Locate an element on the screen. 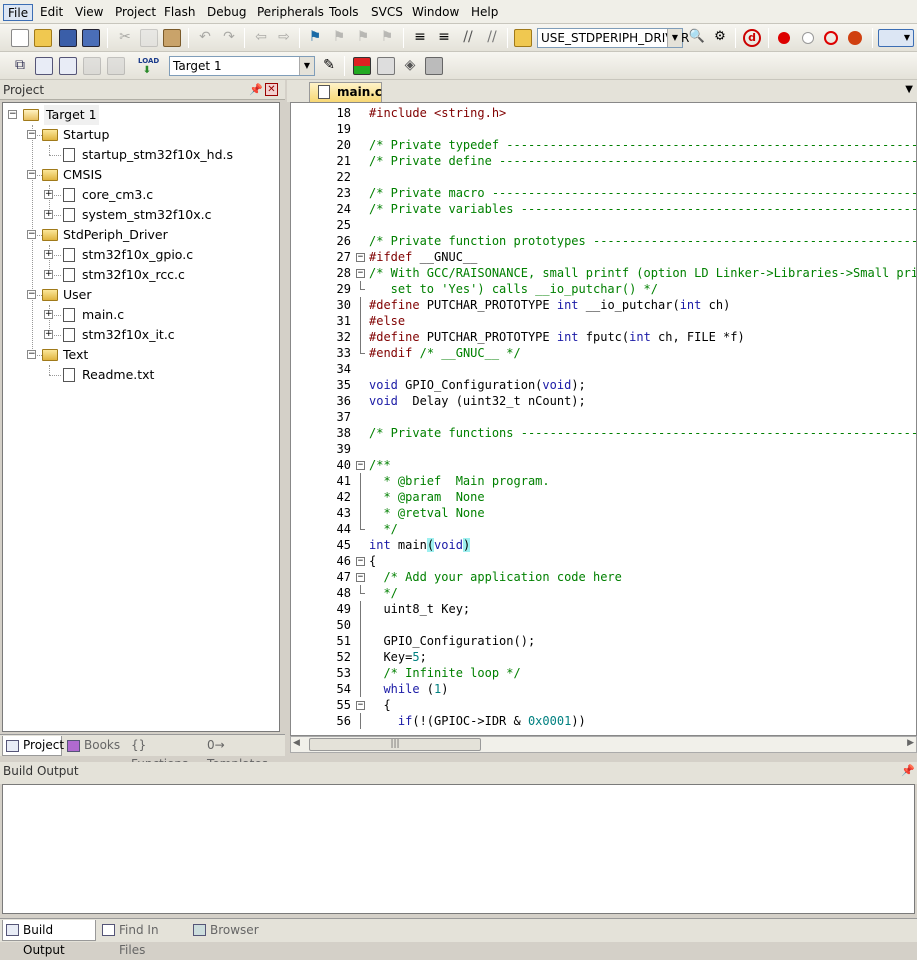 This screenshot has height=960, width=917. find-icon: 🔍 is located at coordinates (697, 38).